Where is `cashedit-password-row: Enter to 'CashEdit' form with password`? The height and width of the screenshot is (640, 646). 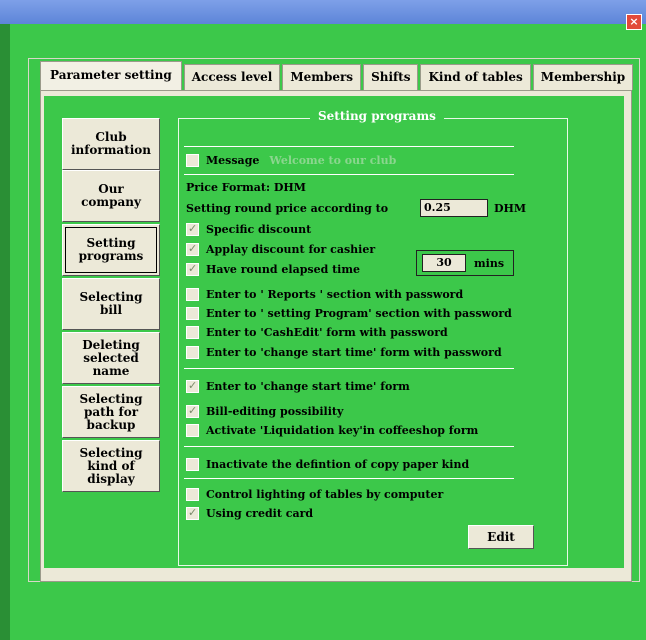
cashedit-password-row: Enter to 'CashEdit' form with password is located at coordinates (317, 332).